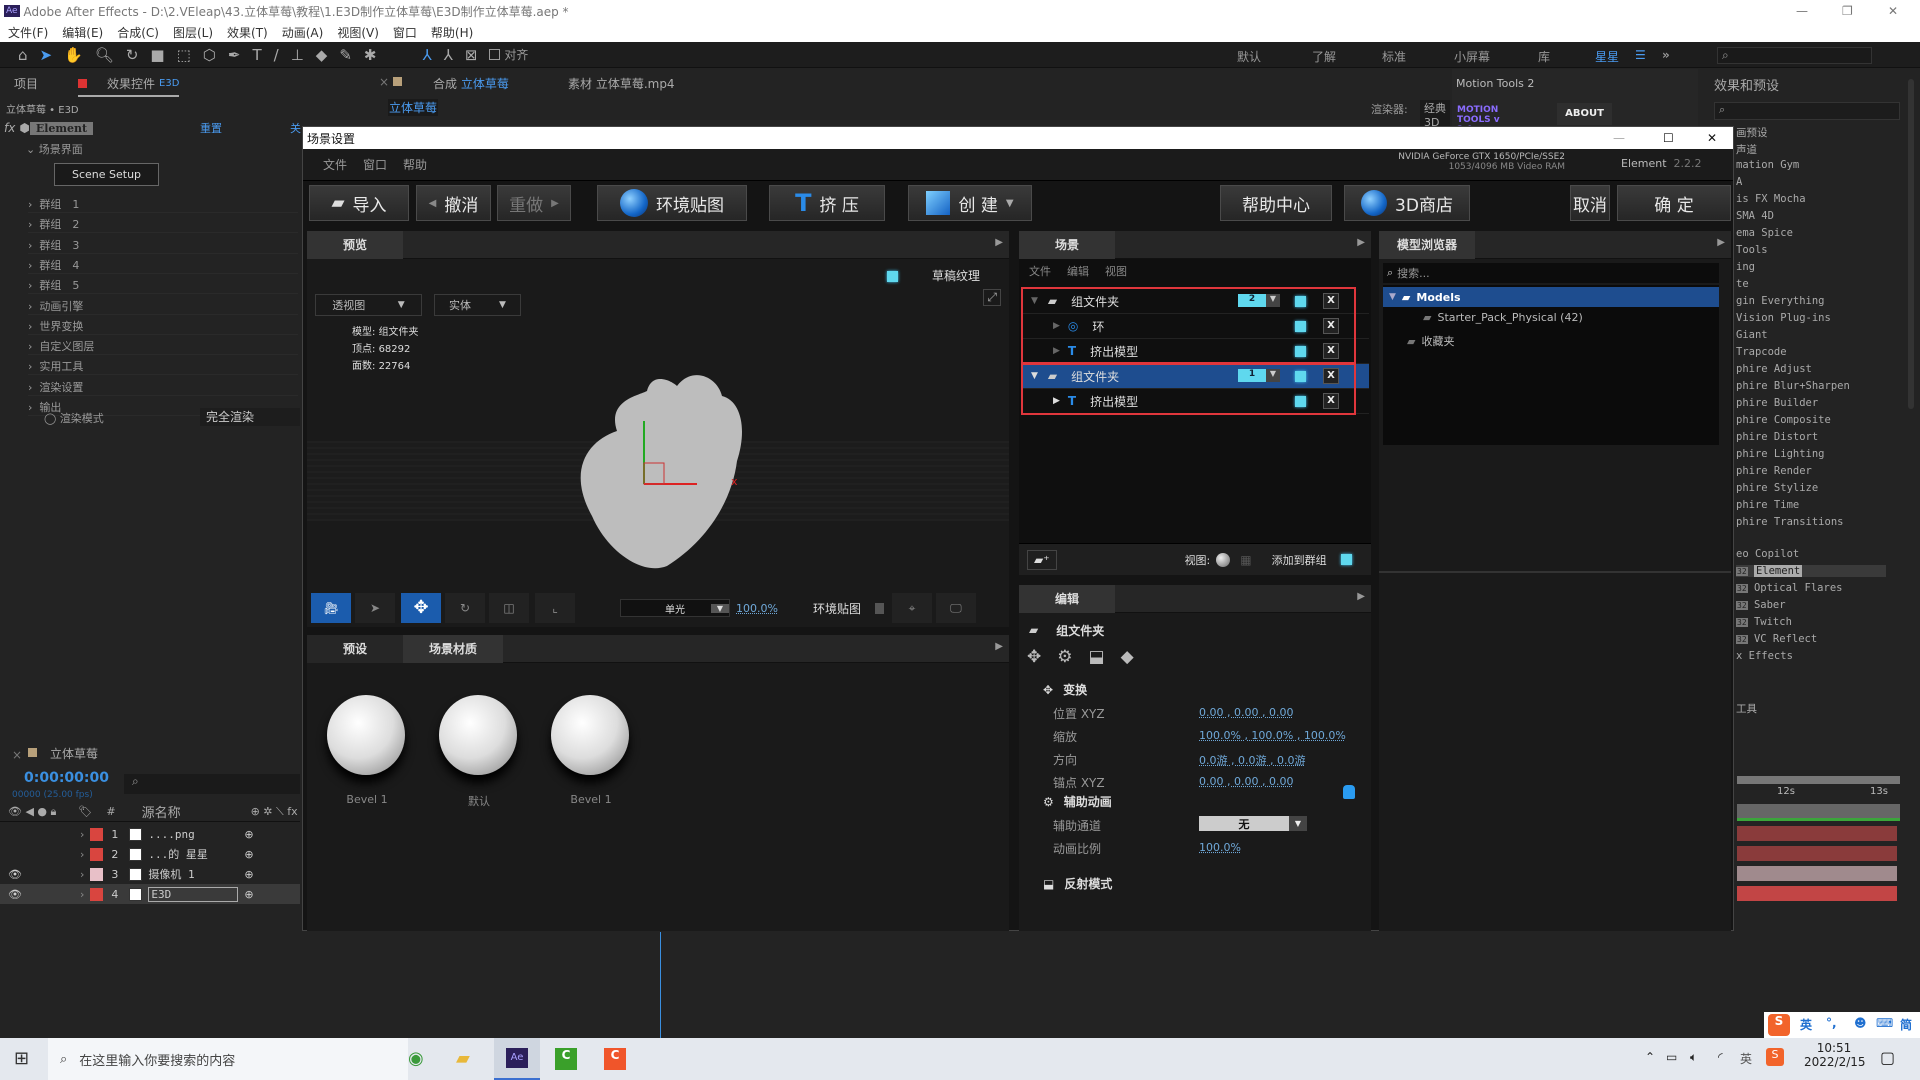 The width and height of the screenshot is (1920, 1080). I want to click on layer-row: › 1 ....png ⊕, so click(150, 834).